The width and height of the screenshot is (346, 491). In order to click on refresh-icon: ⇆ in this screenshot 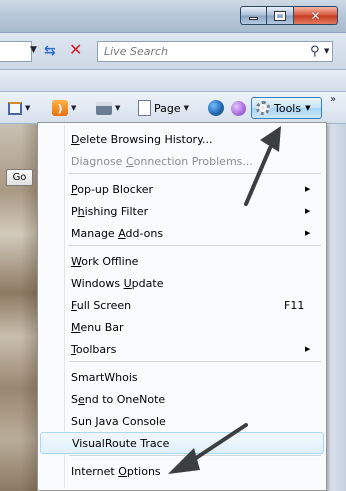, I will do `click(53, 51)`.